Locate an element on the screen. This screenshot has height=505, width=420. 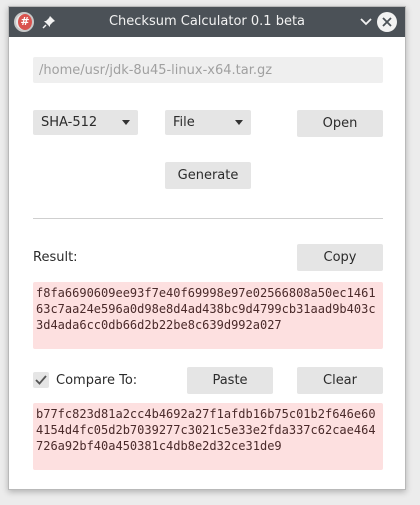
source-select: File is located at coordinates (208, 122).